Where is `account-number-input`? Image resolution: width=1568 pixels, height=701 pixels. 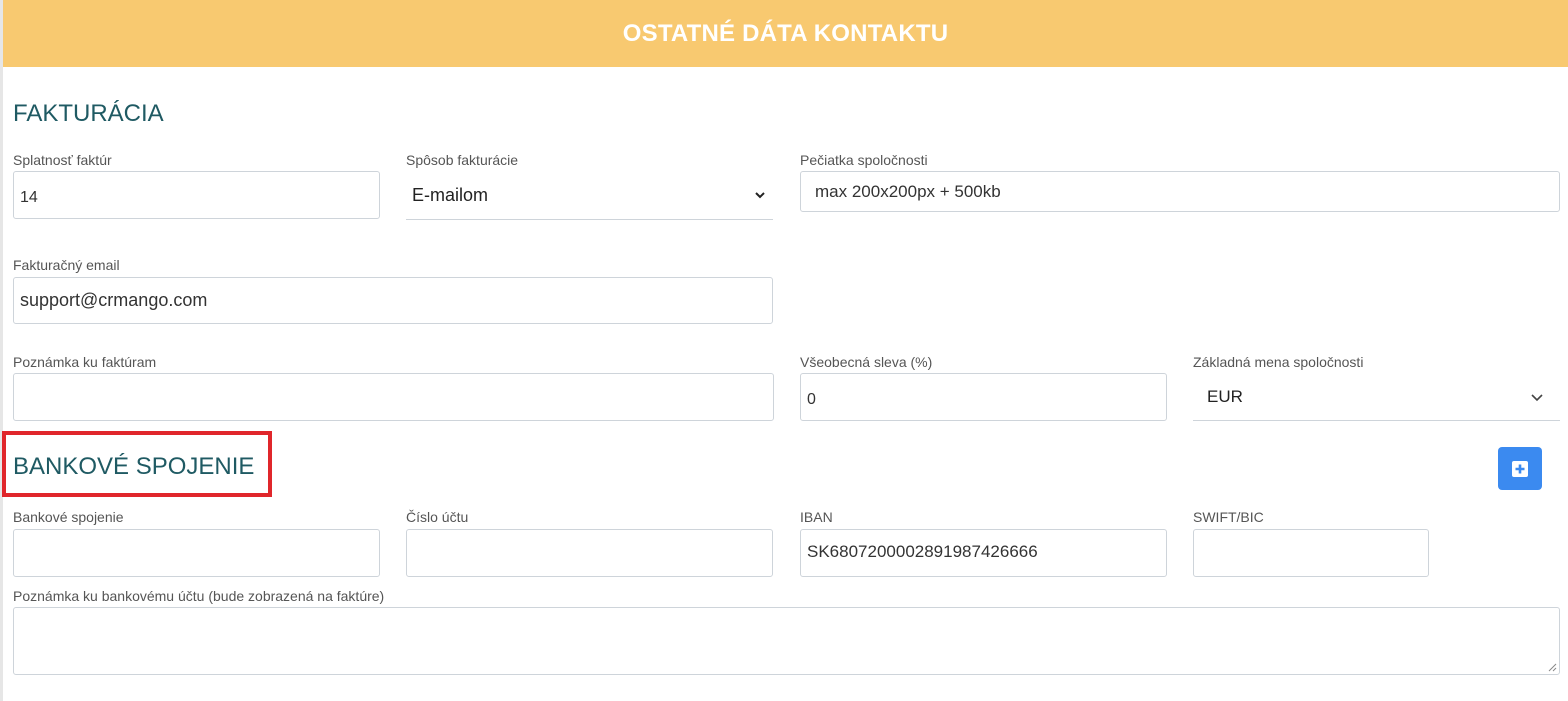 account-number-input is located at coordinates (589, 553).